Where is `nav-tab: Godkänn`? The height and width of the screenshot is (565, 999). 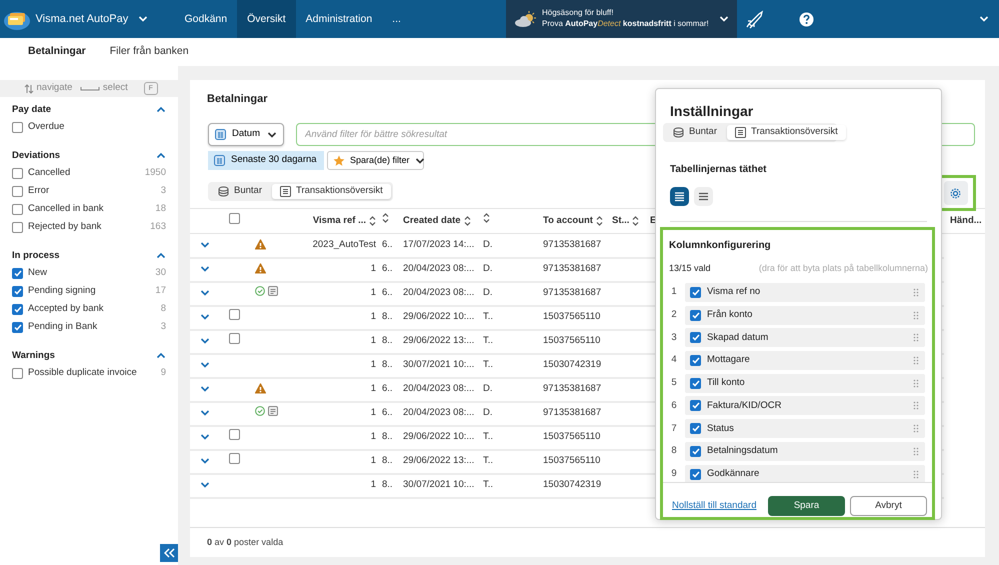 nav-tab: Godkänn is located at coordinates (206, 19).